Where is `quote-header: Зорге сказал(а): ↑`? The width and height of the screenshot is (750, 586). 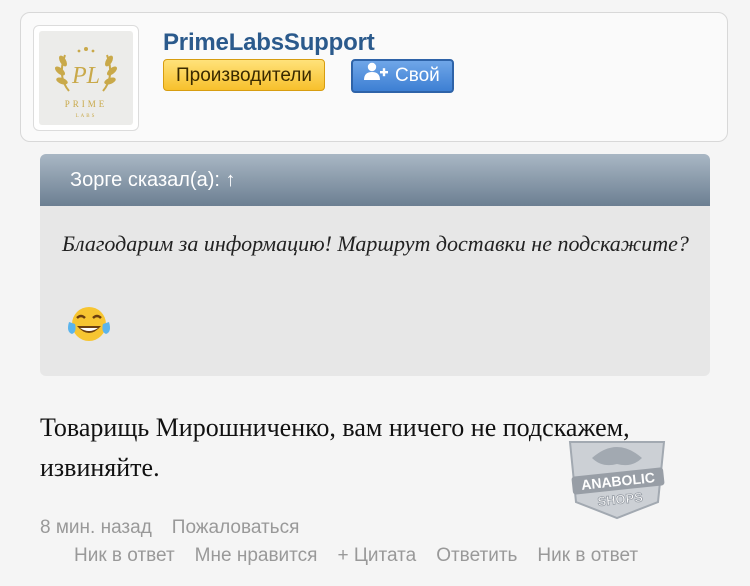
quote-header: Зорге сказал(а): ↑ is located at coordinates (375, 180).